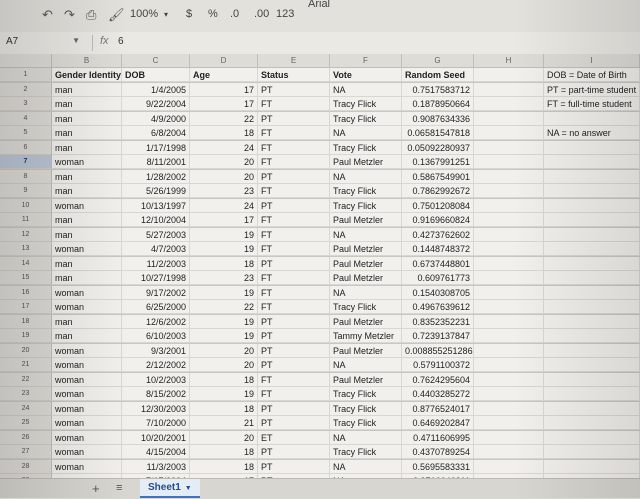  I want to click on dob-cell: 6/8/2004, so click(156, 133).